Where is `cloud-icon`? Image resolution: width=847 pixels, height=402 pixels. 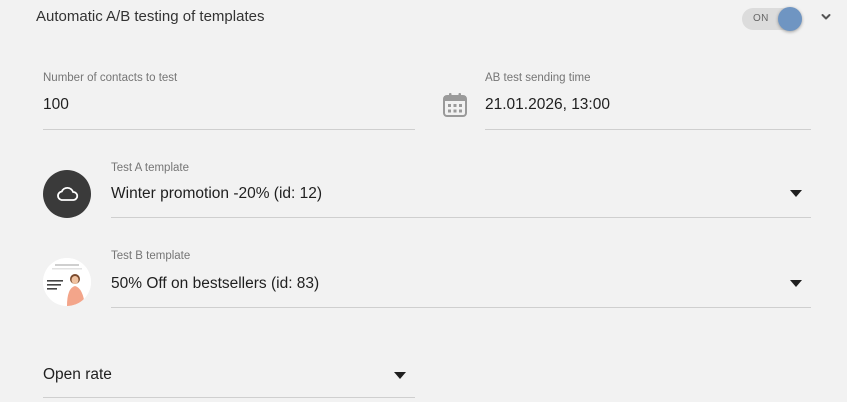 cloud-icon is located at coordinates (68, 193).